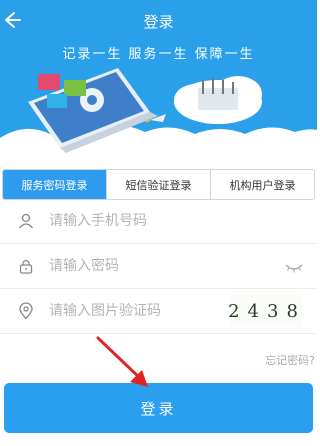 This screenshot has width=320, height=446. What do you see at coordinates (149, 221) in the screenshot?
I see `phone-input` at bounding box center [149, 221].